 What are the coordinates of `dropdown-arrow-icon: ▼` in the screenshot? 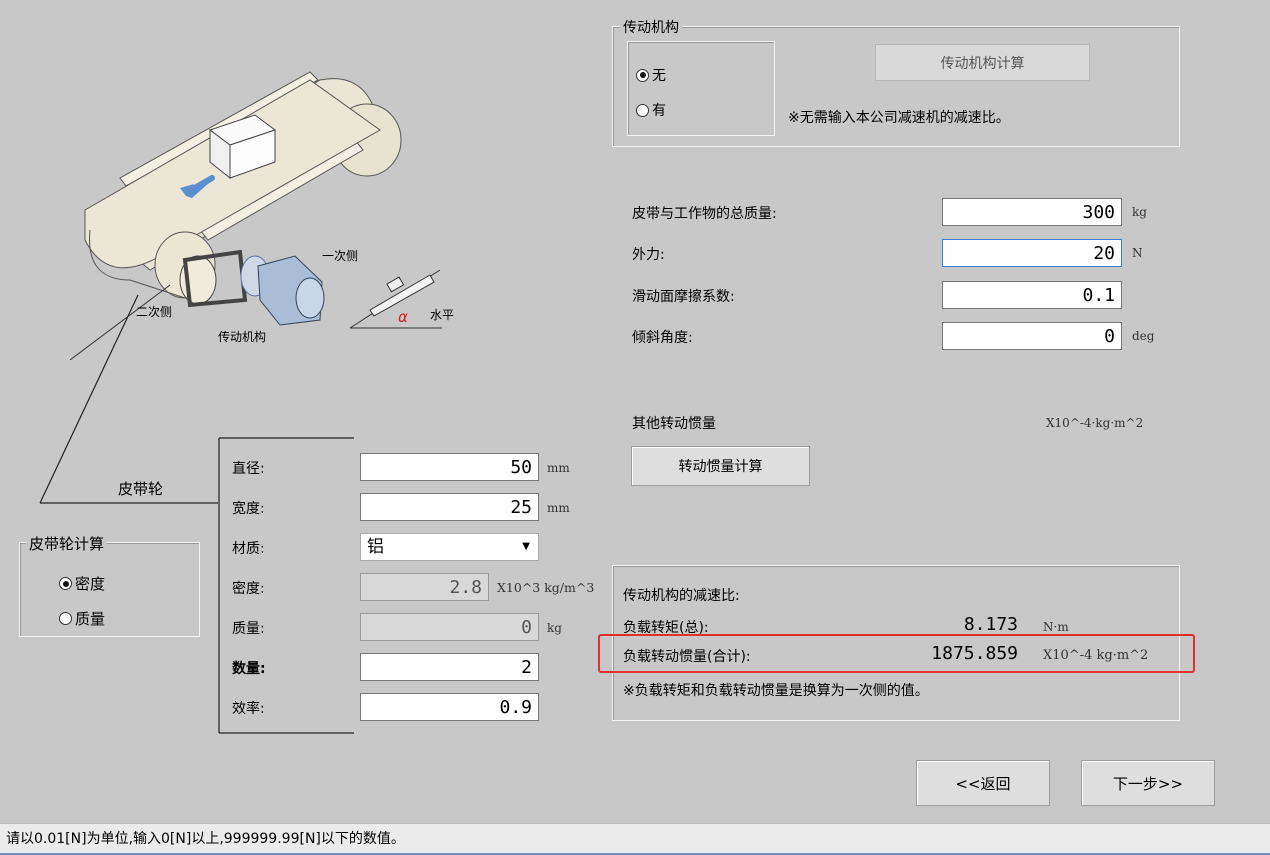 It's located at (526, 546).